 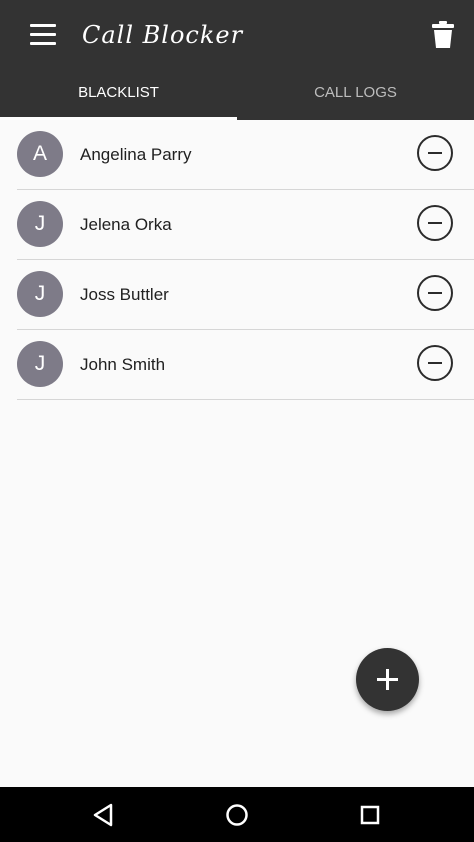 What do you see at coordinates (136, 154) in the screenshot?
I see `contact-name: Angelina Parry` at bounding box center [136, 154].